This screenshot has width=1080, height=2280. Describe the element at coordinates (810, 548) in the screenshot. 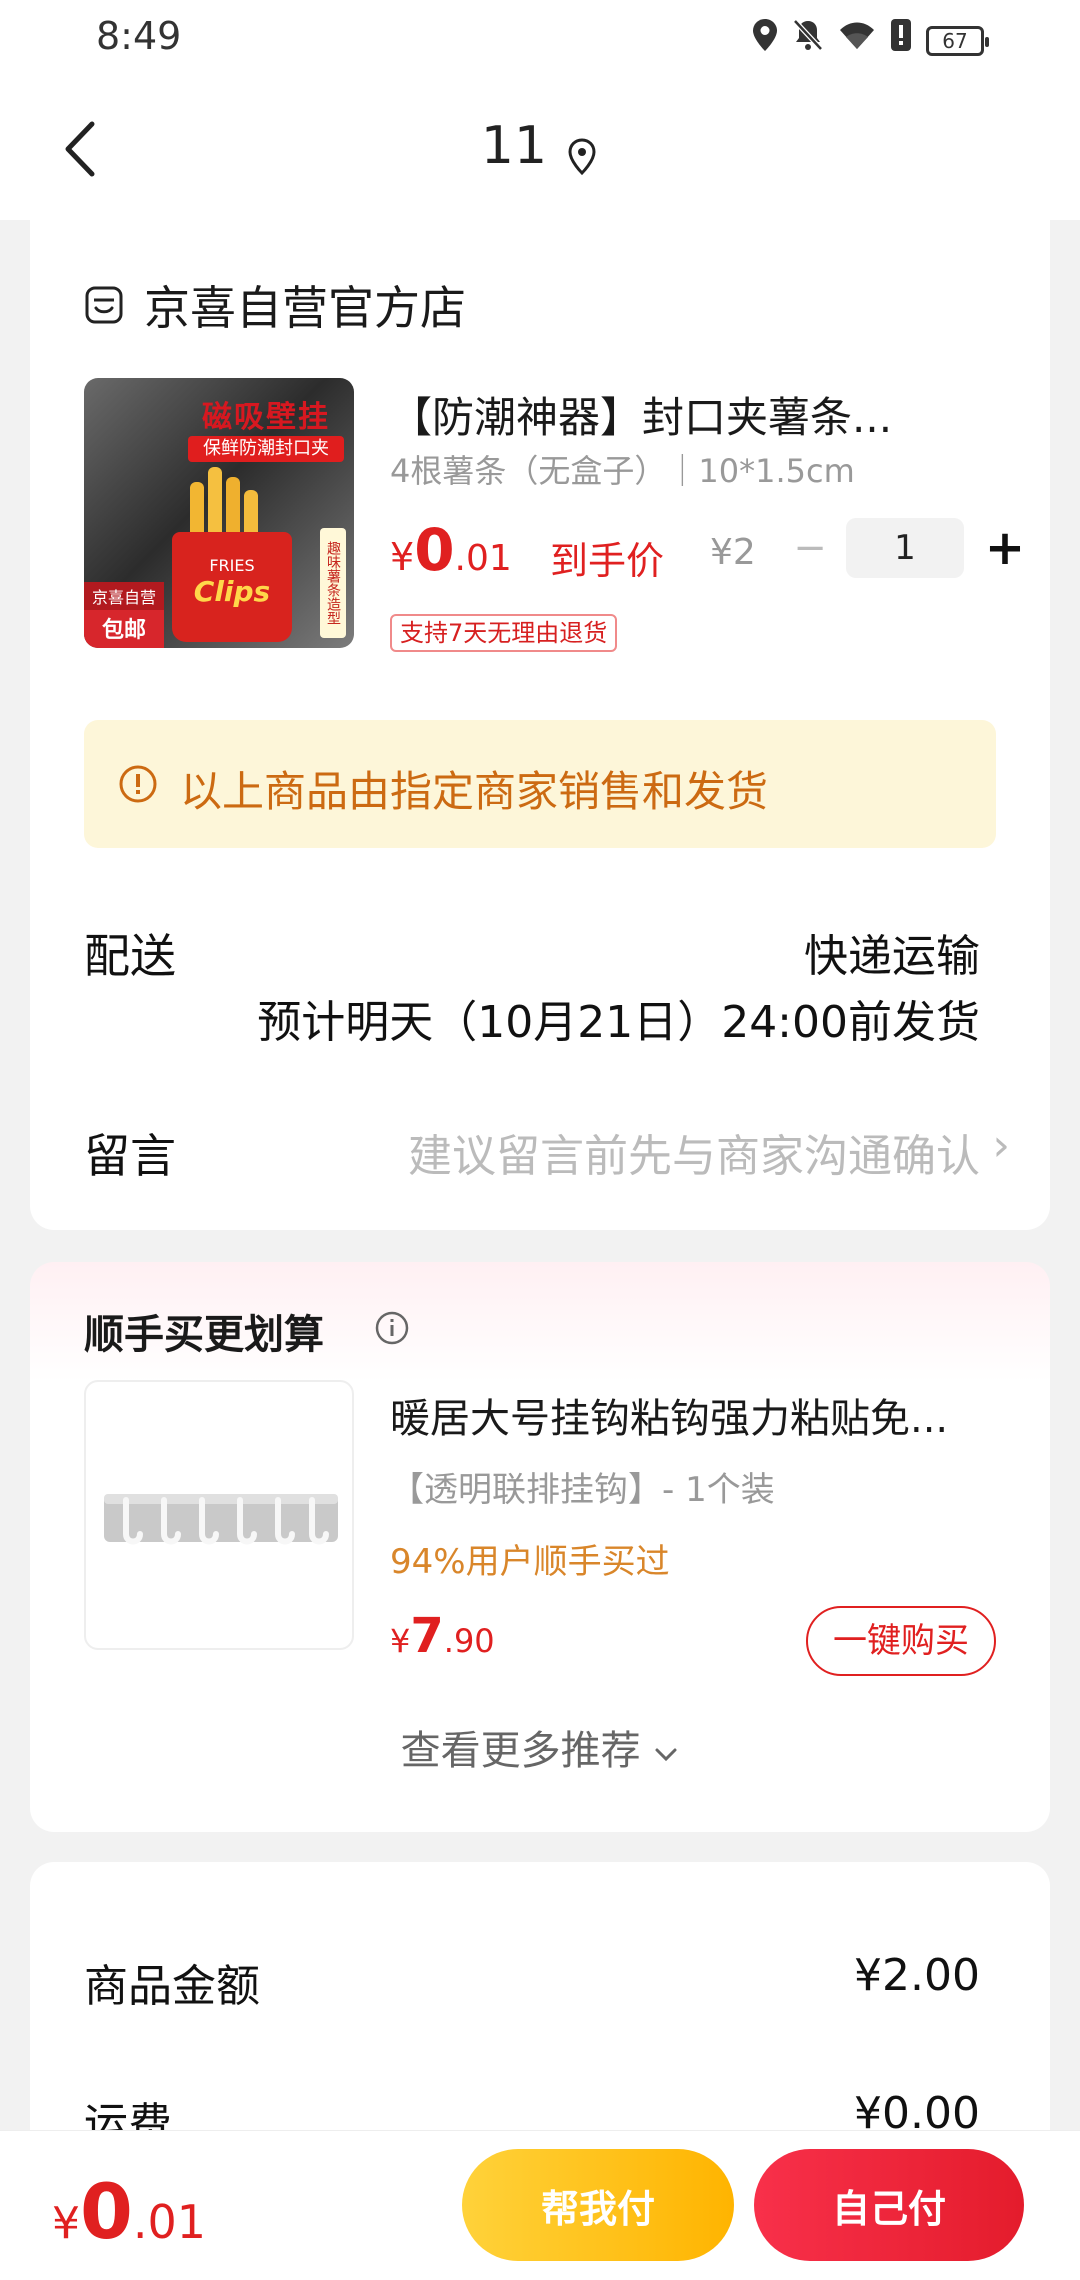

I see `quantity-decrease-button: −` at that location.